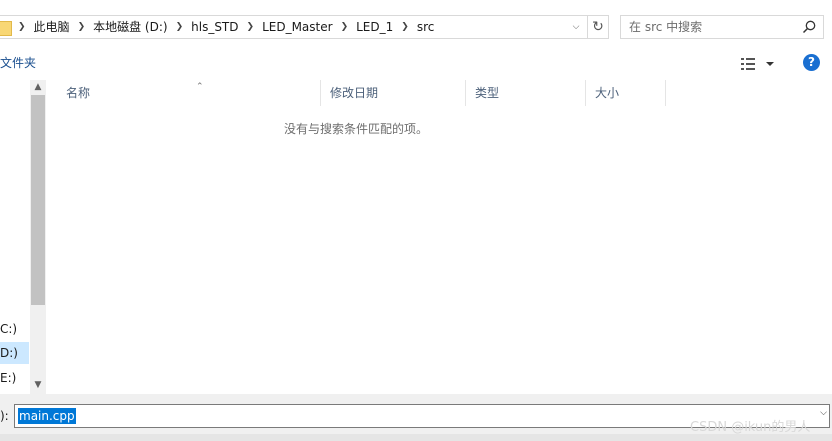 This screenshot has height=441, width=832. I want to click on search-box, so click(722, 27).